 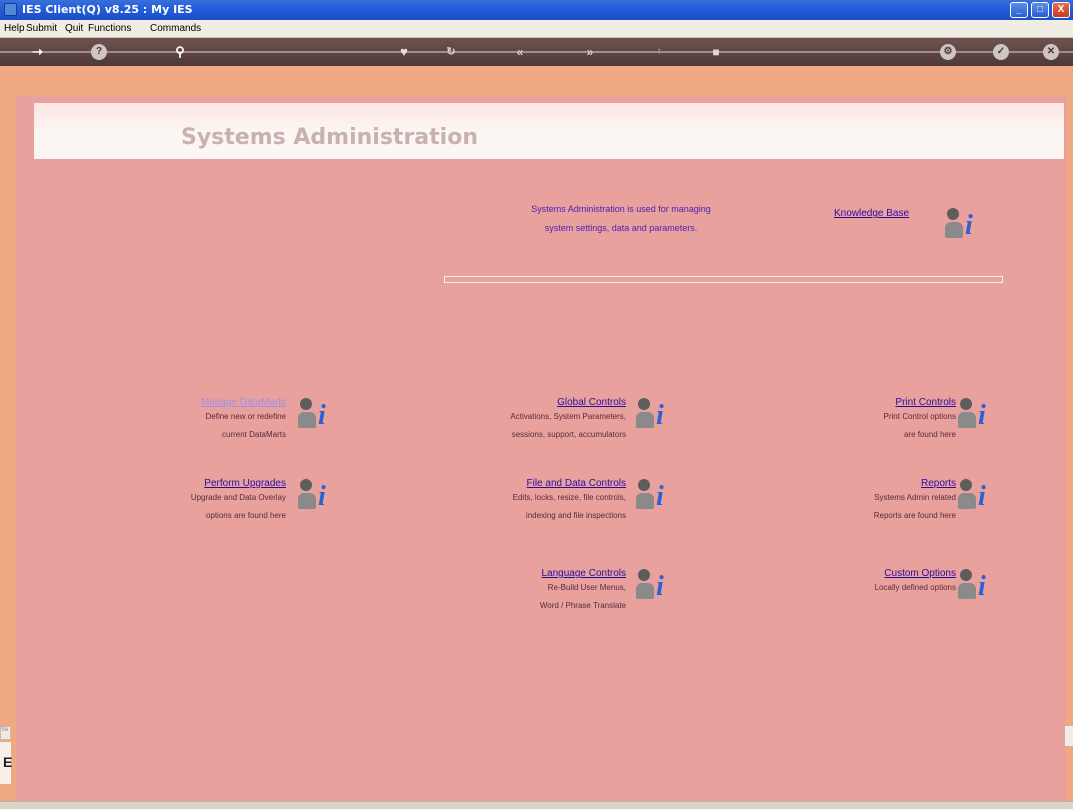 I want to click on check-icon: ✓, so click(x=1001, y=52).